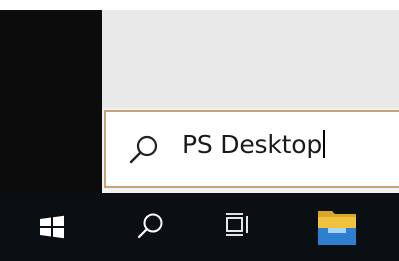 This screenshot has height=261, width=399. What do you see at coordinates (324, 144) in the screenshot?
I see `text-caret` at bounding box center [324, 144].